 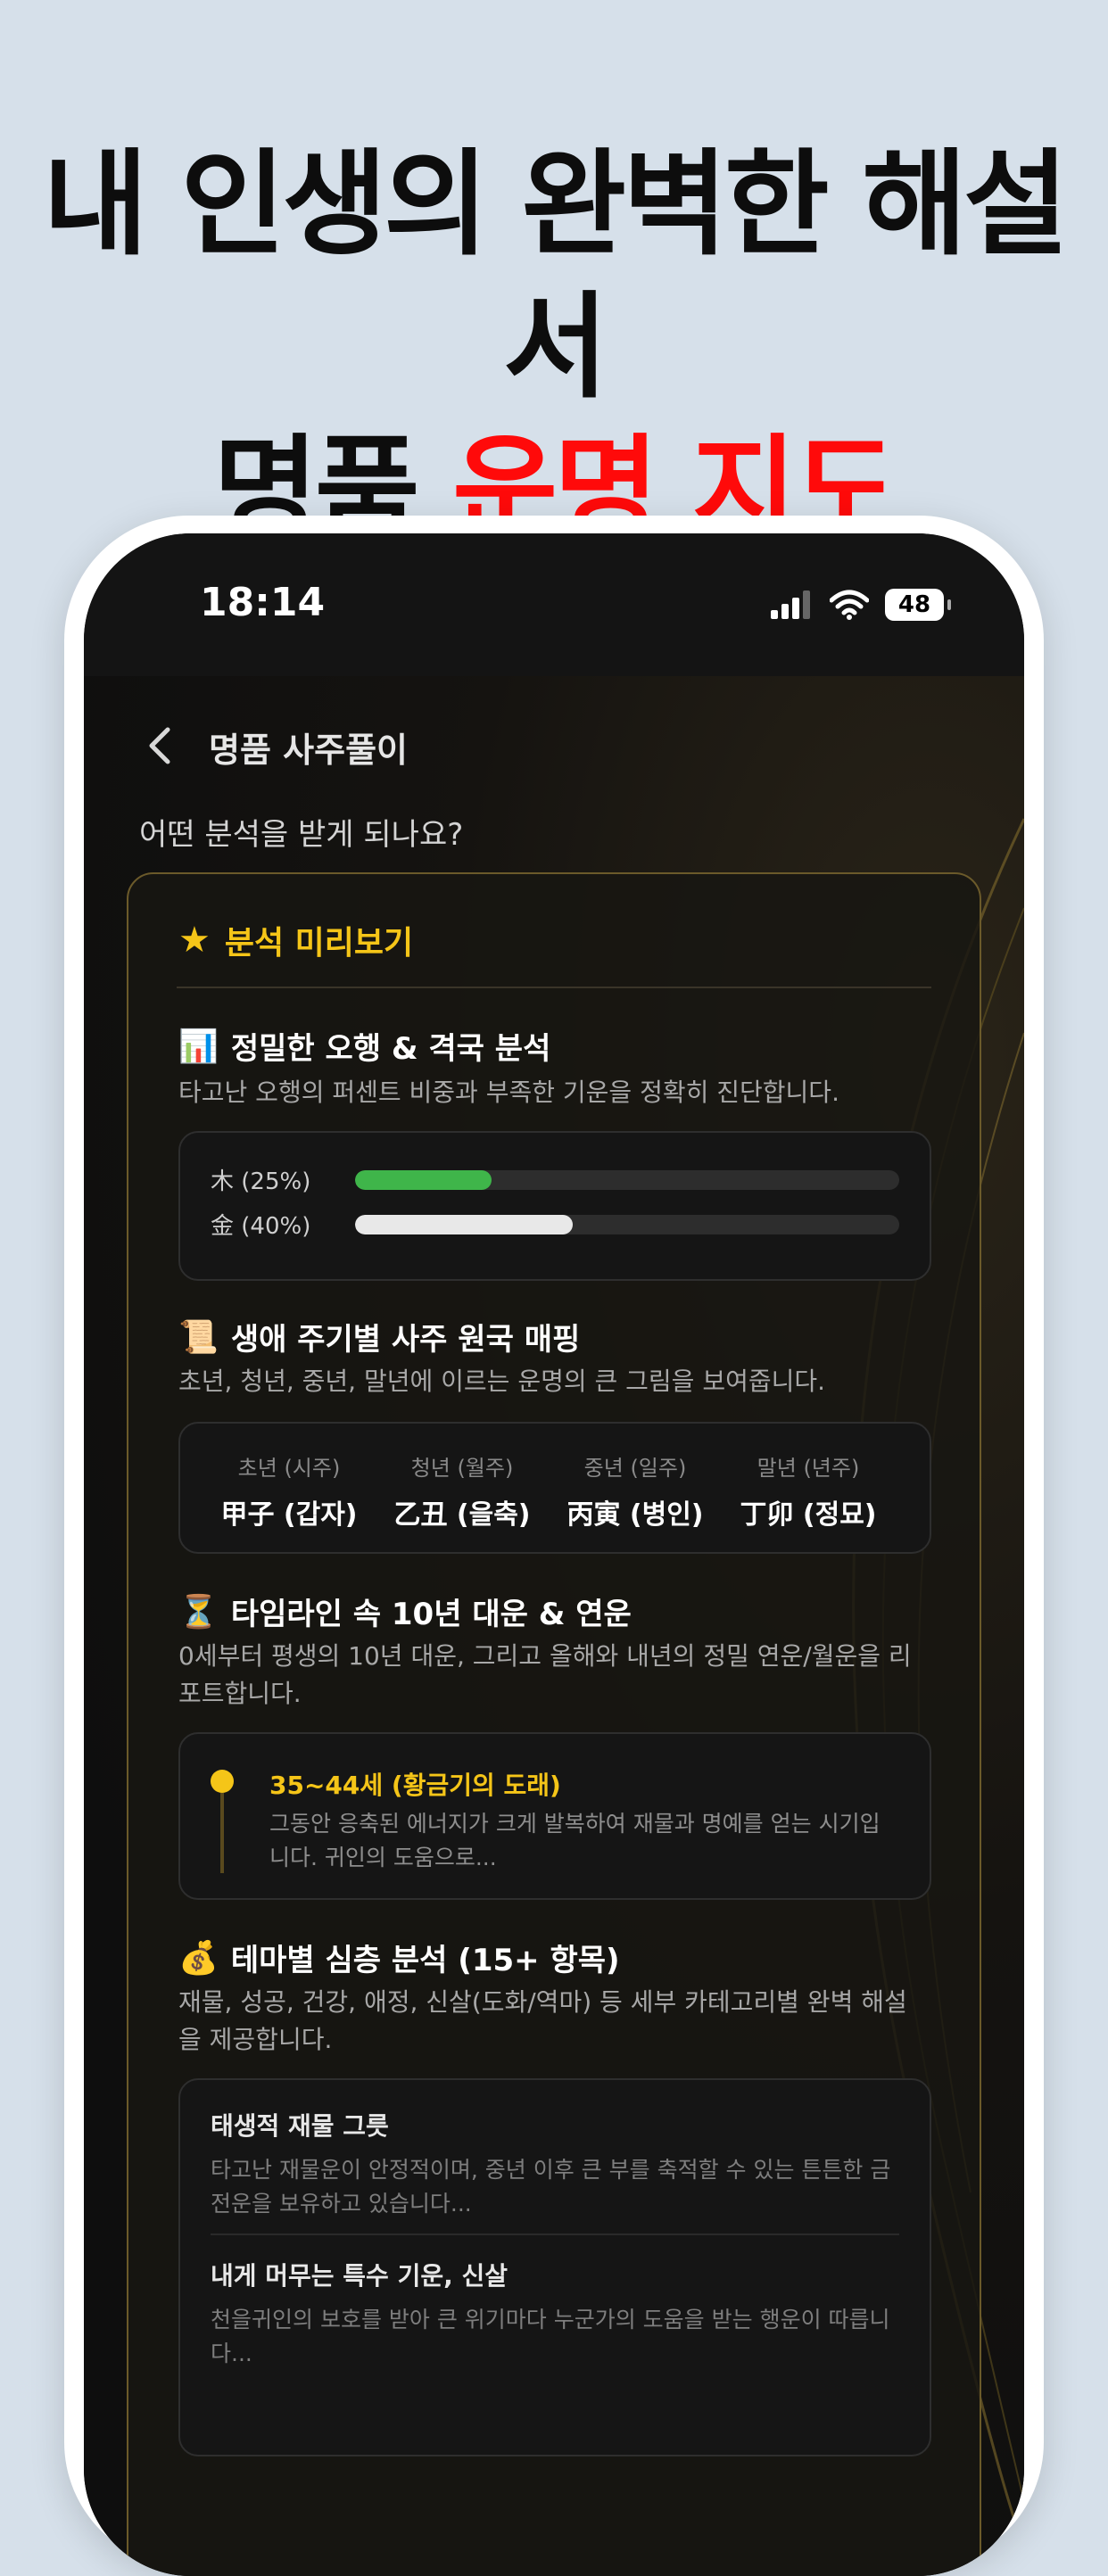 I want to click on timeline-title-text: 타임라인 속 10년 대운 & 연운, so click(x=431, y=1614).